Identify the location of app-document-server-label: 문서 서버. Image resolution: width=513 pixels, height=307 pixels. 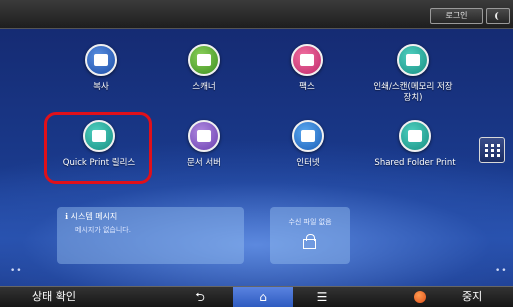
(204, 163).